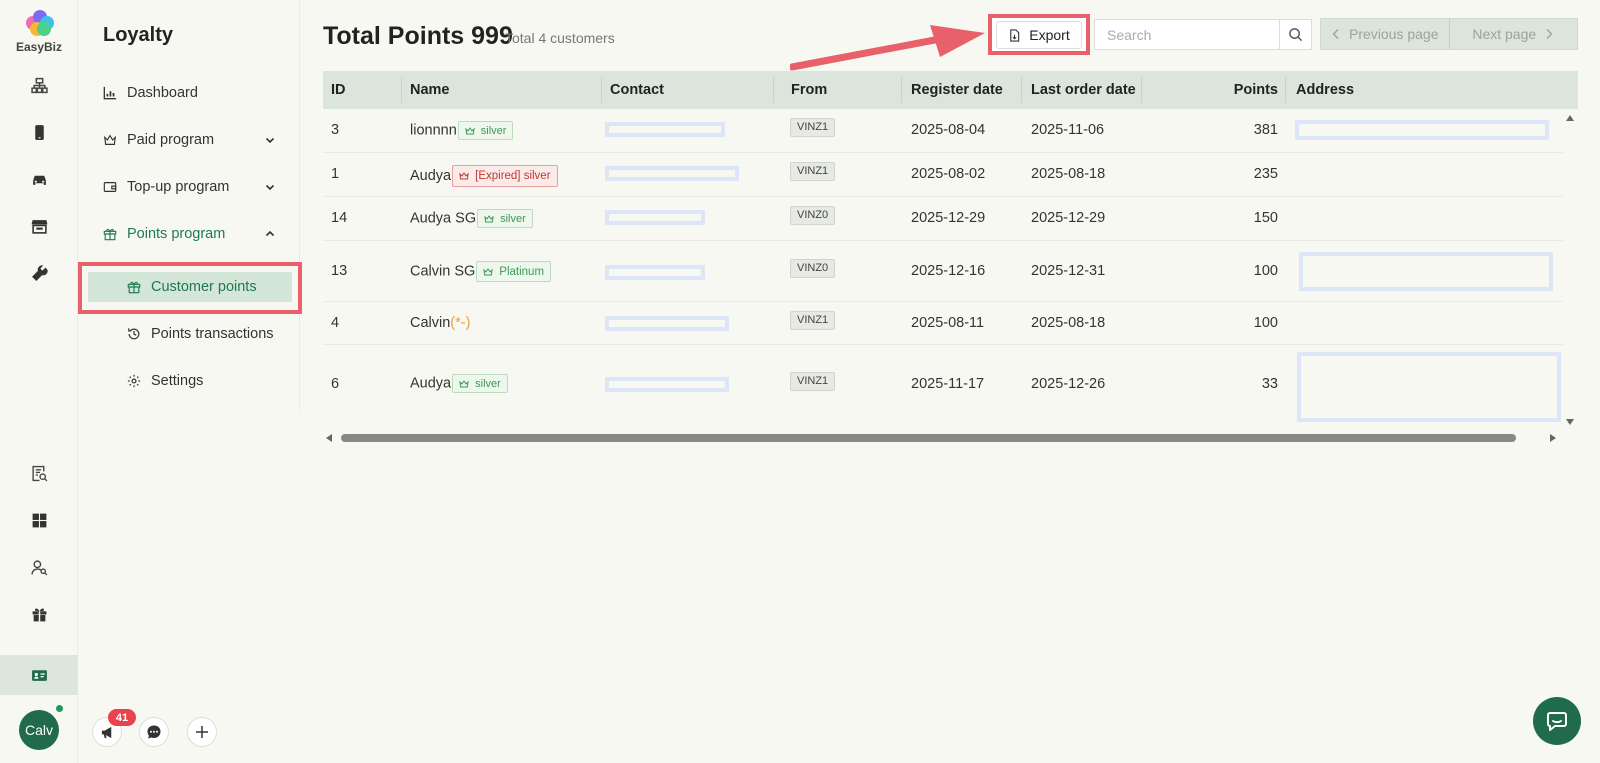 This screenshot has width=1600, height=763. I want to click on cell-points: 381, so click(1265, 130).